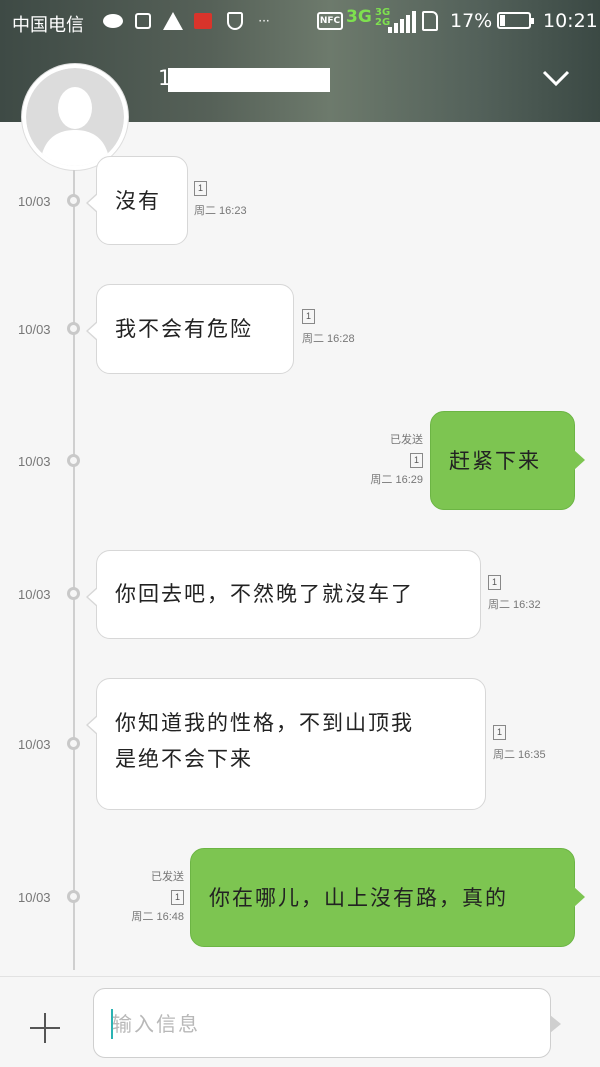  I want to click on message-text: 你回去吧，不然晚了就沒车了, so click(264, 594).